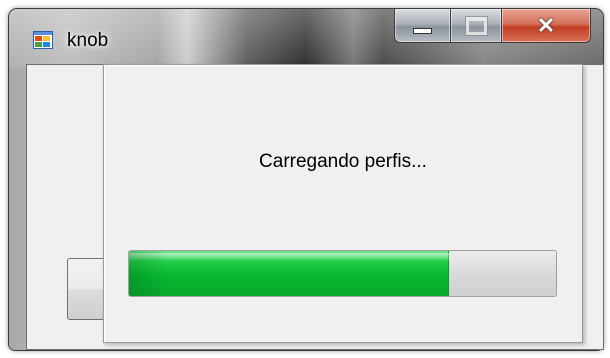 The height and width of the screenshot is (358, 610). Describe the element at coordinates (422, 30) in the screenshot. I see `minimize-icon` at that location.